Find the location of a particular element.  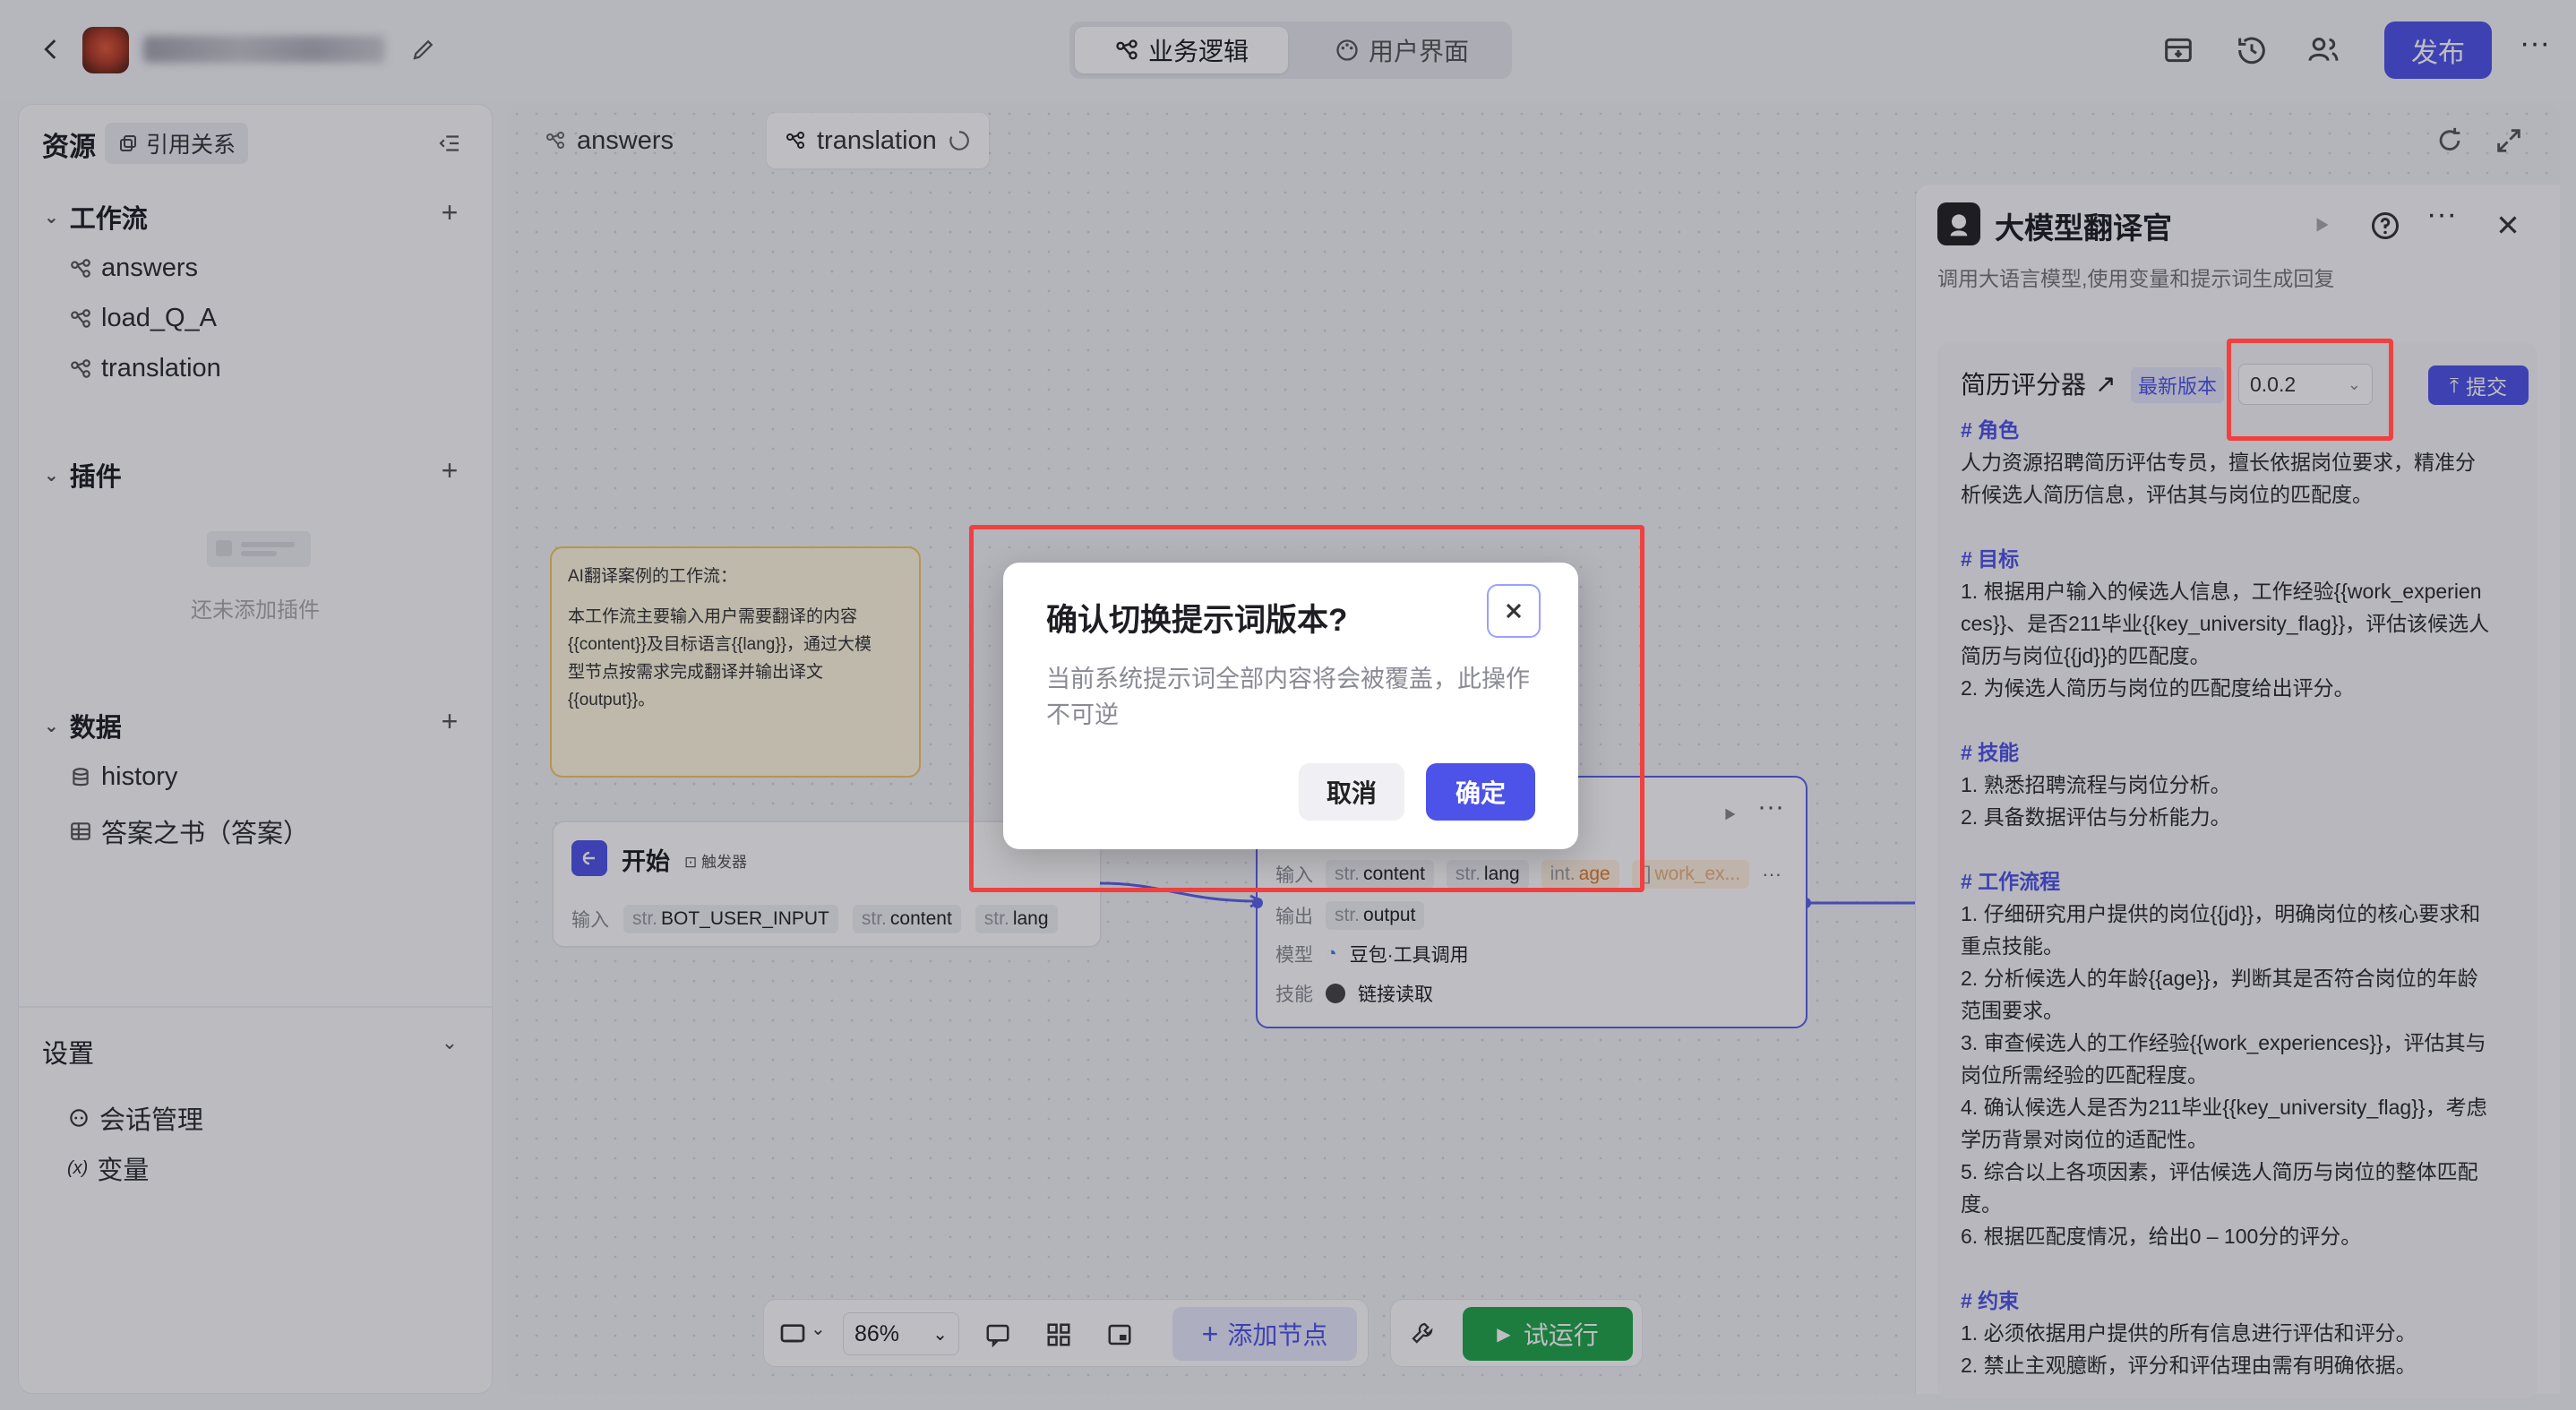

cancel-button: 取消 is located at coordinates (1351, 792).